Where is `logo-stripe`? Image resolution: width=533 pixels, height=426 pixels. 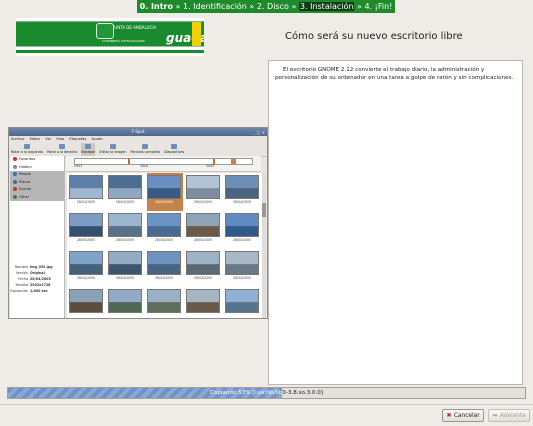 logo-stripe is located at coordinates (110, 51).